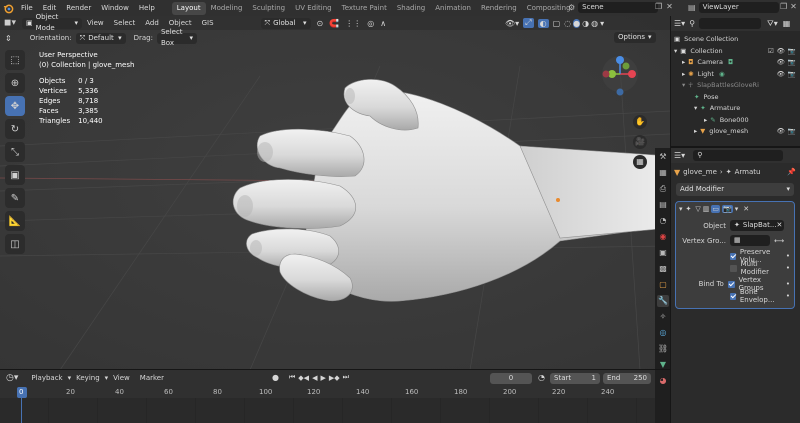  What do you see at coordinates (783, 6) in the screenshot?
I see `copy-view-layer-icon: ❐` at bounding box center [783, 6].